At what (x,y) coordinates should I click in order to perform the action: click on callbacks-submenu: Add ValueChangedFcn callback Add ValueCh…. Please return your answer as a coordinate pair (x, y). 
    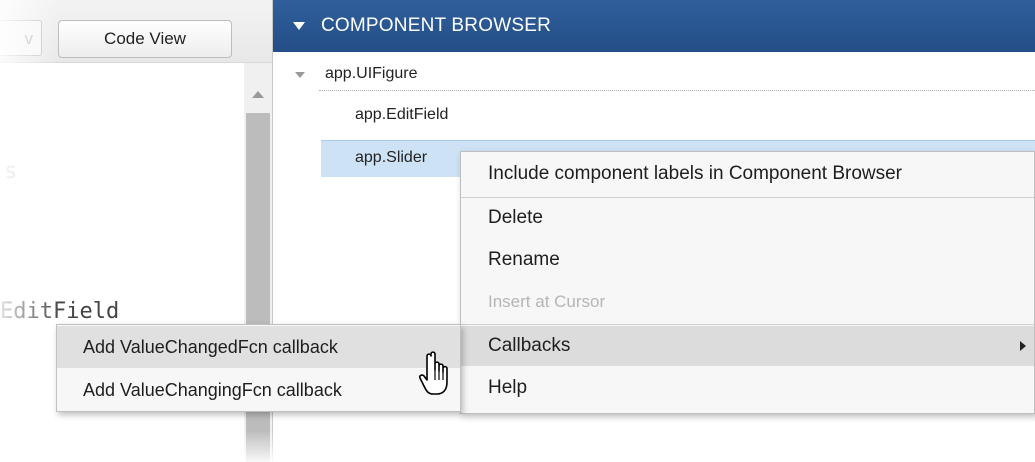
    Looking at the image, I should click on (258, 368).